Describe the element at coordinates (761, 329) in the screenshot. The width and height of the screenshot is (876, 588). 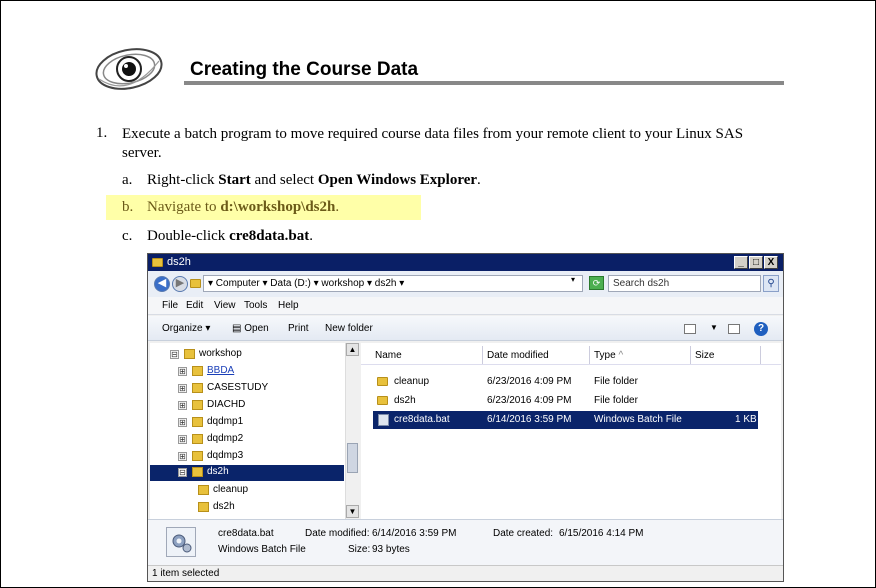
I see `help-icon: ?` at that location.